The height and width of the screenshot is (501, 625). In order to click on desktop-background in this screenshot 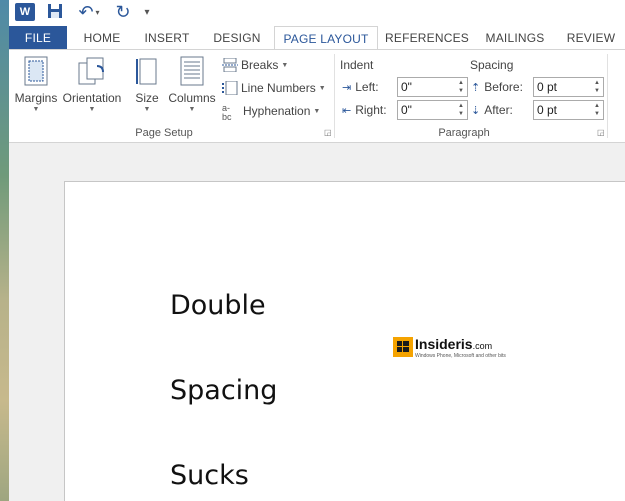, I will do `click(4, 250)`.